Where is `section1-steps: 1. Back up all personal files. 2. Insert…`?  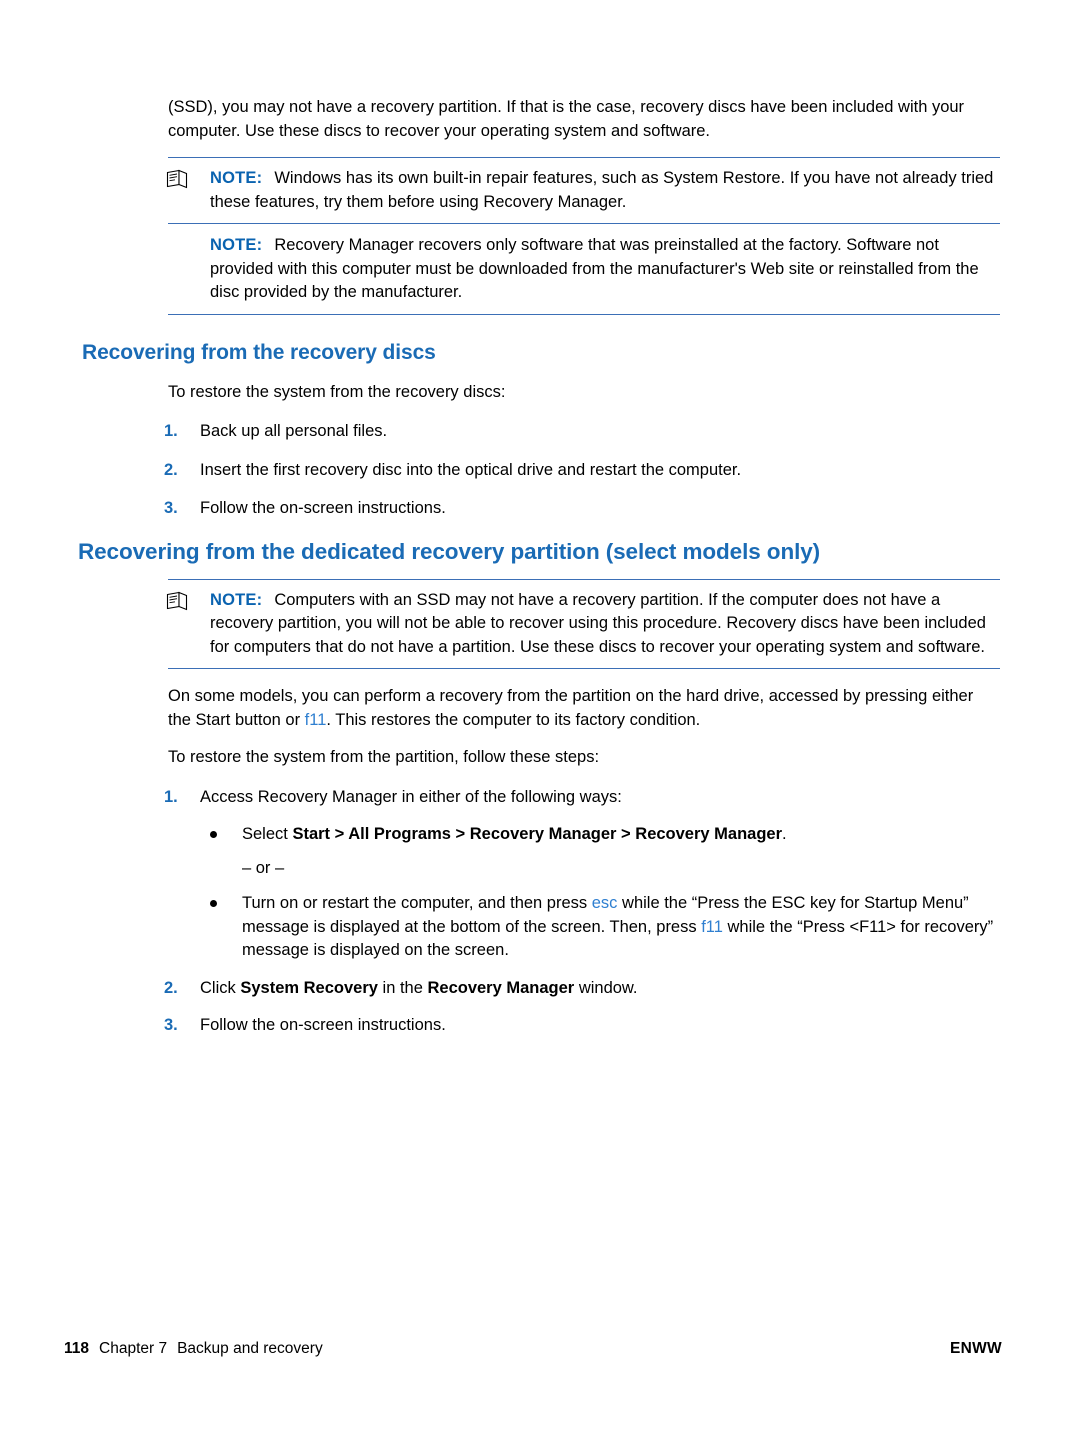 section1-steps: 1. Back up all personal files. 2. Insert… is located at coordinates (540, 470).